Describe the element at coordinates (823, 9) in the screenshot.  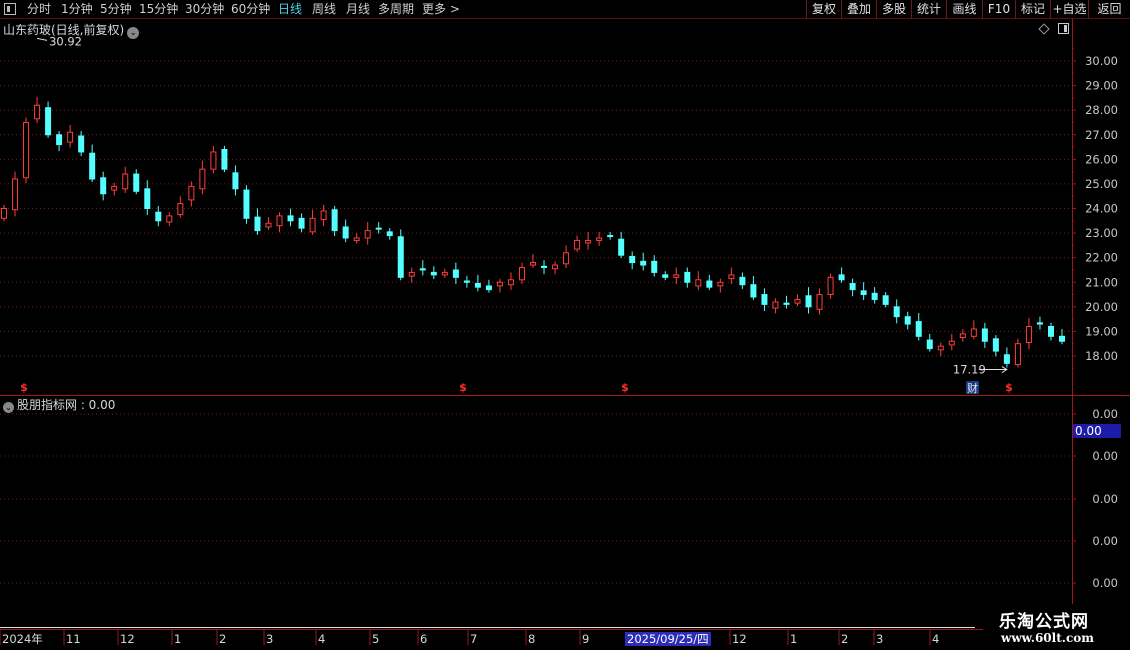
I see `toolbar-button-0: 复权` at that location.